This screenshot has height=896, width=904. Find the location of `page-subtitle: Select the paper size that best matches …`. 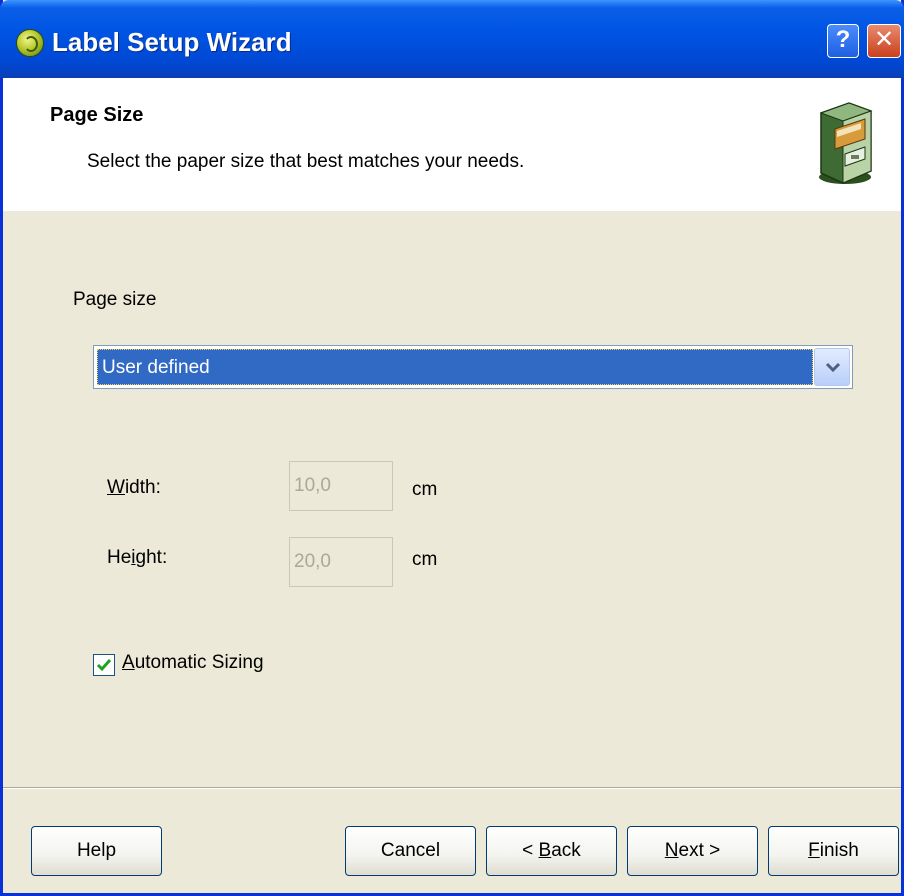

page-subtitle: Select the paper size that best matches … is located at coordinates (306, 161).